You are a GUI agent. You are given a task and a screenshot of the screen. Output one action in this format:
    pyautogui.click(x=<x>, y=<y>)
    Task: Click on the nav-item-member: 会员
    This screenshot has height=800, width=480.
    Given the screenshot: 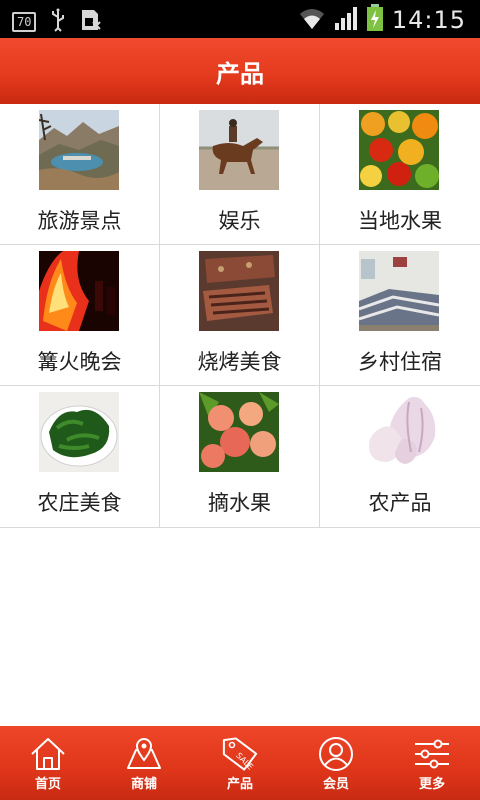 What is the action you would take?
    pyautogui.click(x=336, y=763)
    